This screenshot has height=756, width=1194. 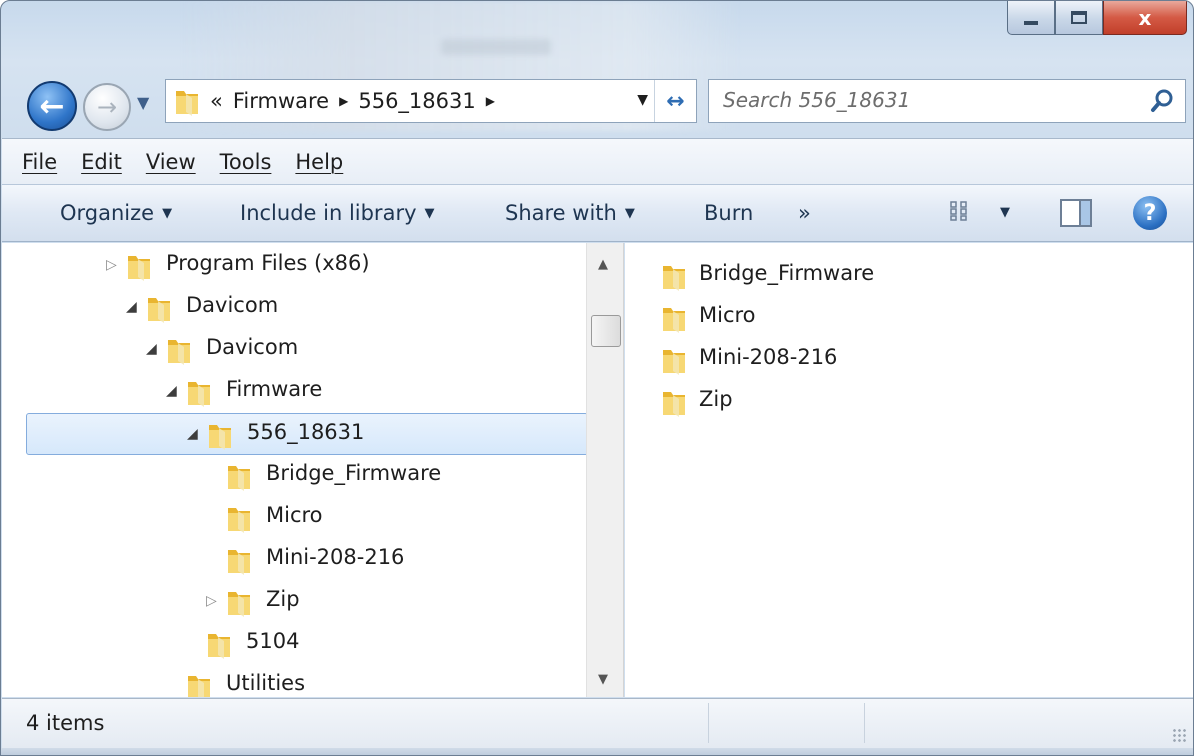 What do you see at coordinates (716, 399) in the screenshot?
I see `file-list-item-label: Zip` at bounding box center [716, 399].